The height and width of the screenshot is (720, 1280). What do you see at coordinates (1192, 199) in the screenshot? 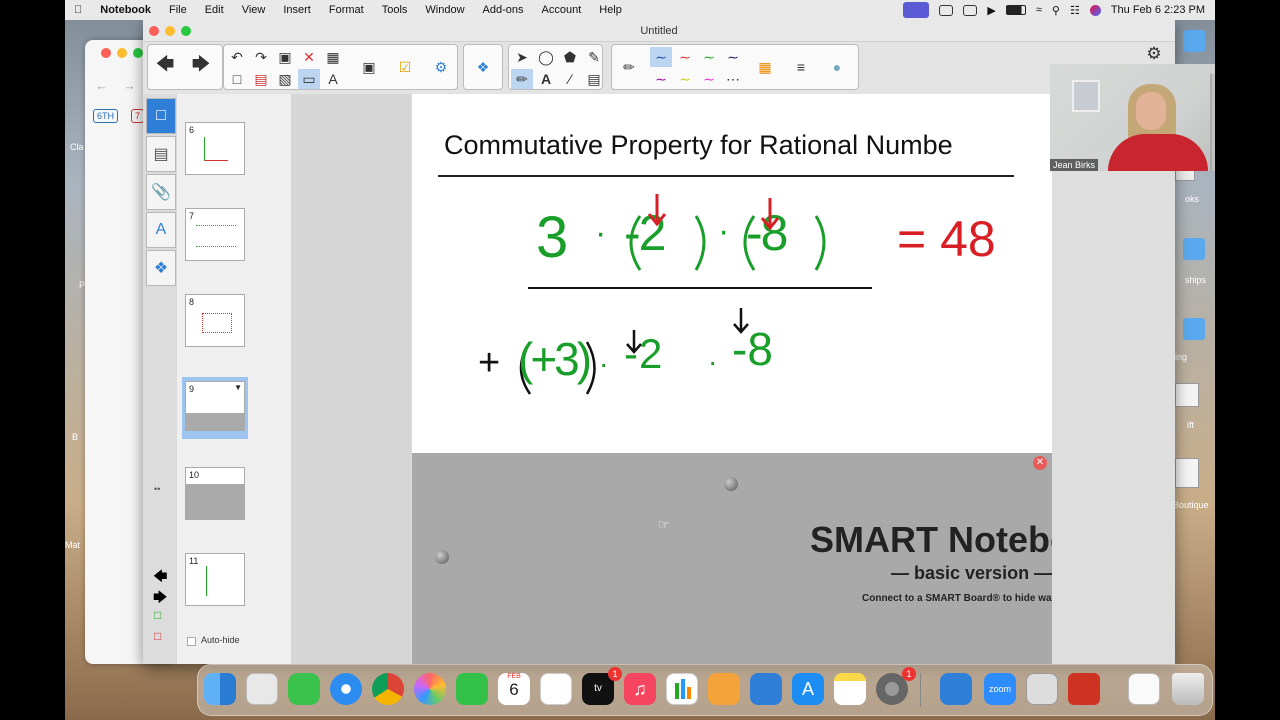
I see `desktop-label: oks` at bounding box center [1192, 199].